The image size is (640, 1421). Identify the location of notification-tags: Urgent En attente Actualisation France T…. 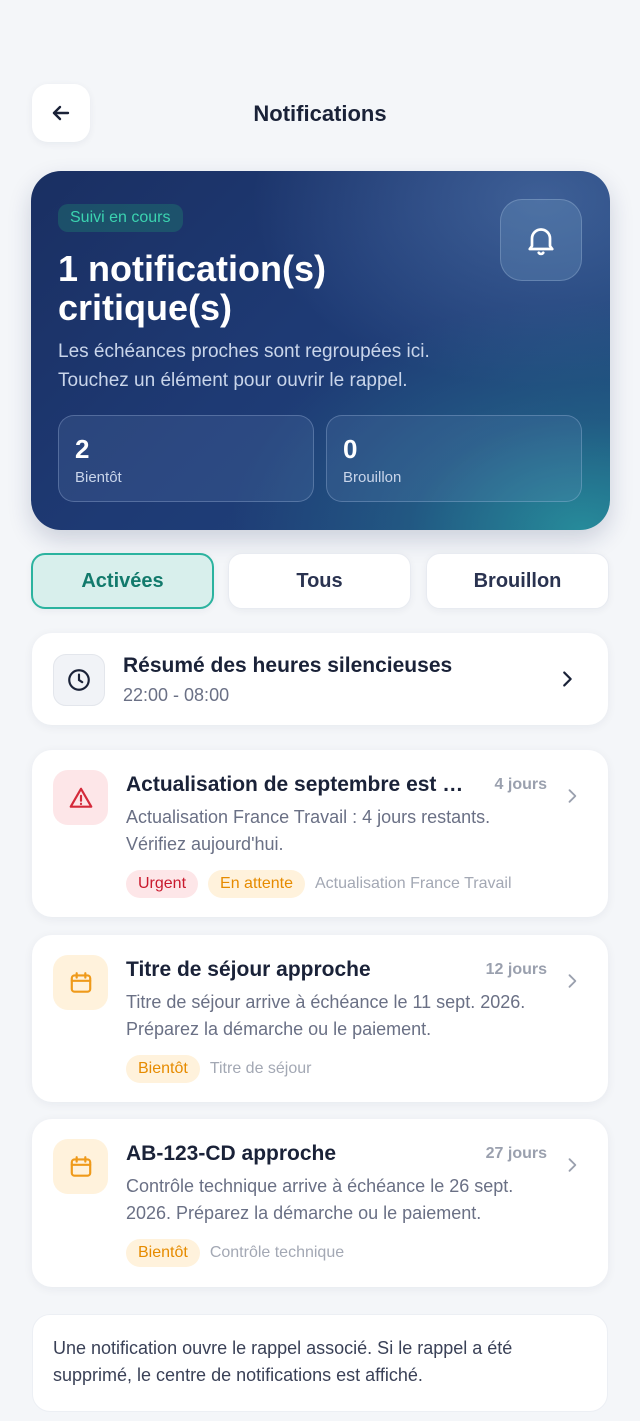
(319, 884).